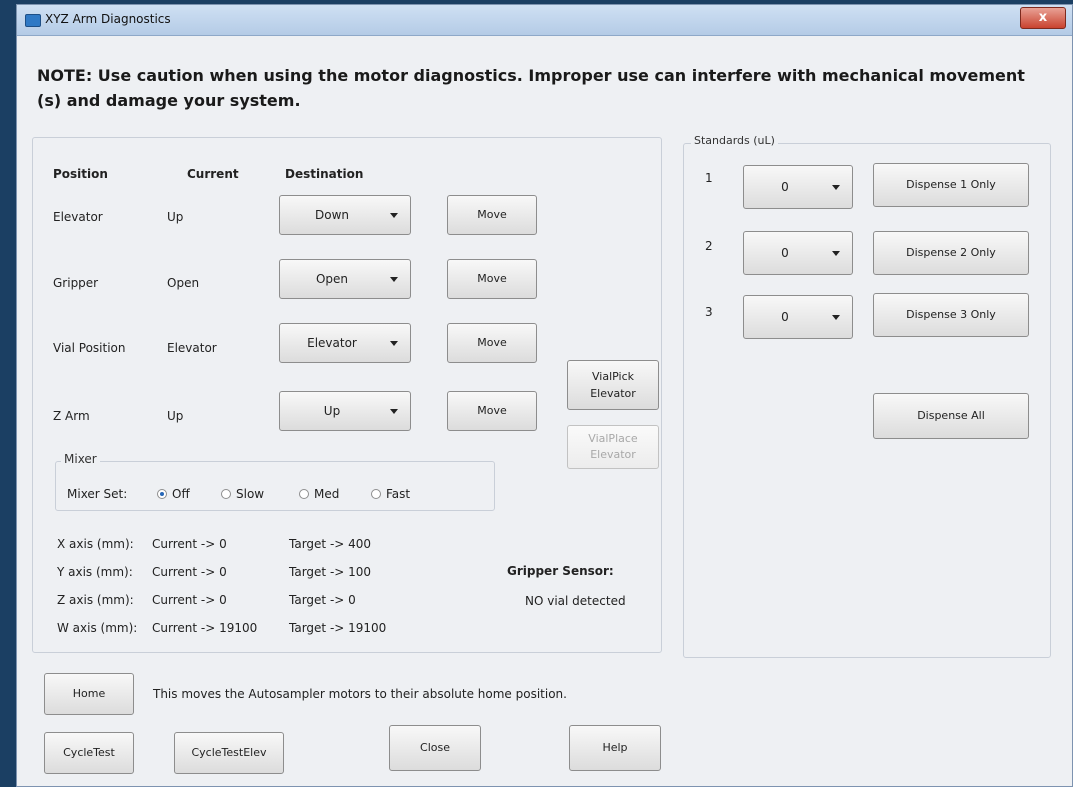 This screenshot has width=1073, height=787. Describe the element at coordinates (734, 140) in the screenshot. I see `standards-legend: Standards (uL)` at that location.